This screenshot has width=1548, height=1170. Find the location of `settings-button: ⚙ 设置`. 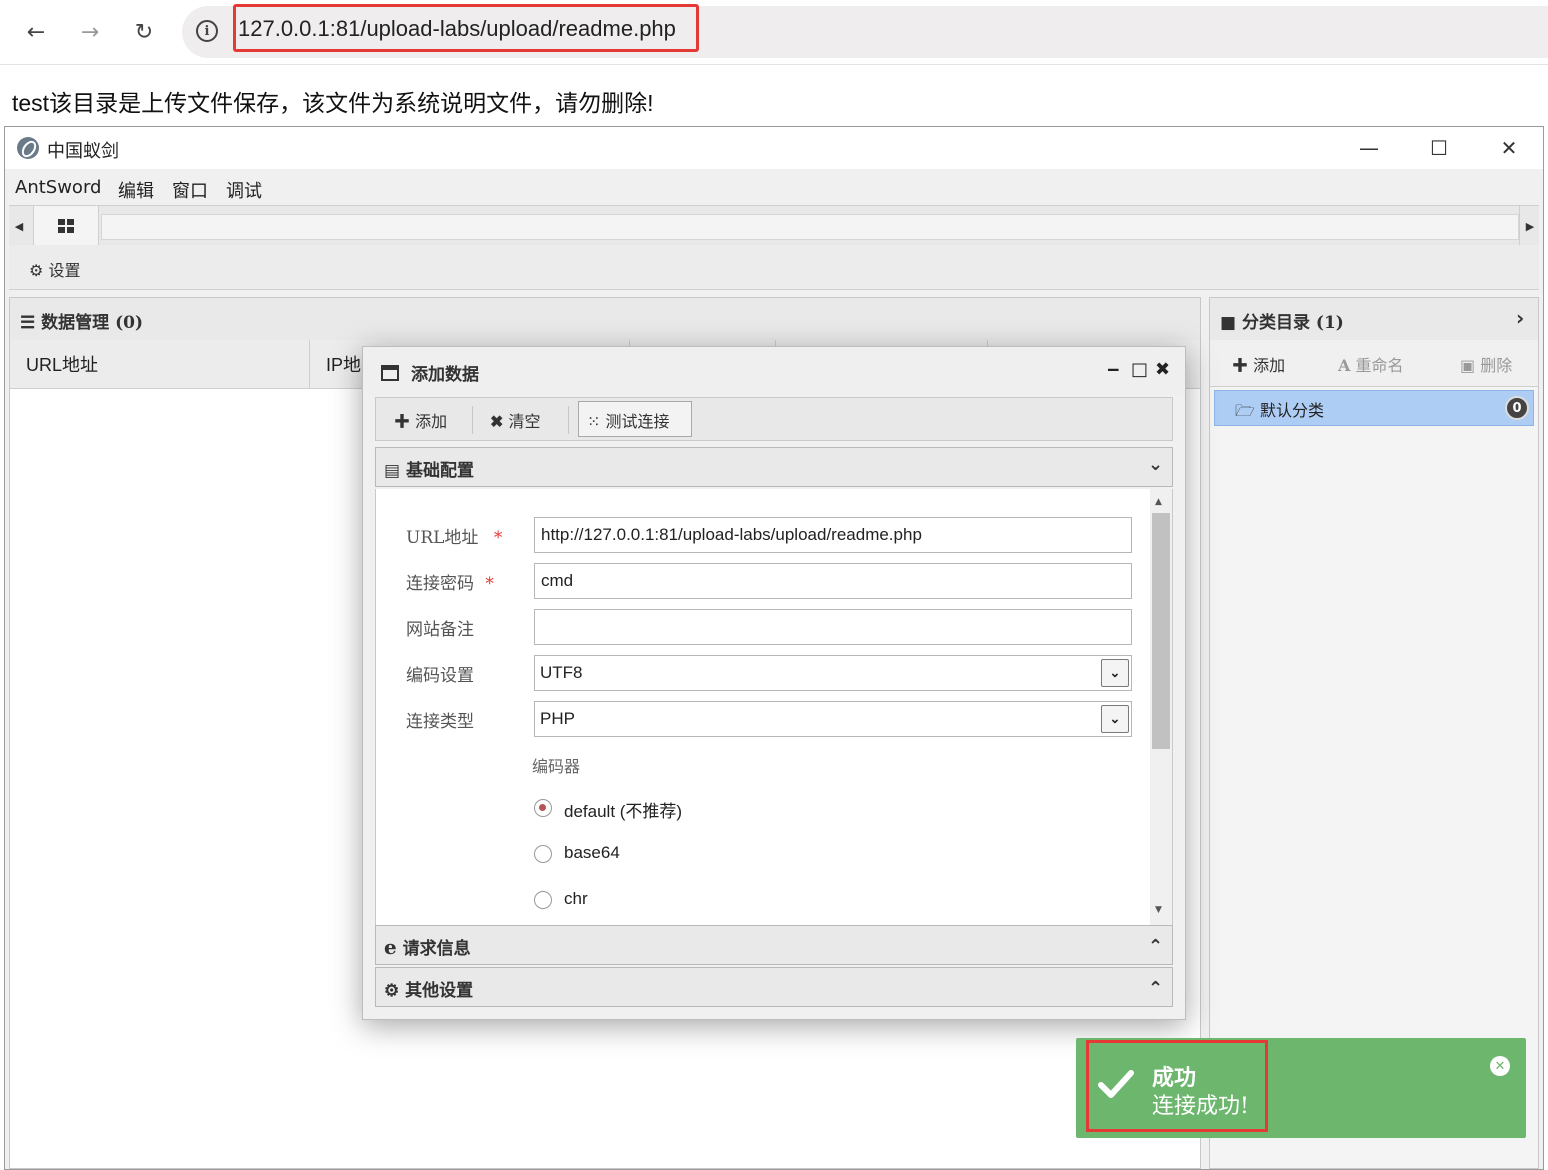

settings-button: ⚙ 设置 is located at coordinates (54, 269).